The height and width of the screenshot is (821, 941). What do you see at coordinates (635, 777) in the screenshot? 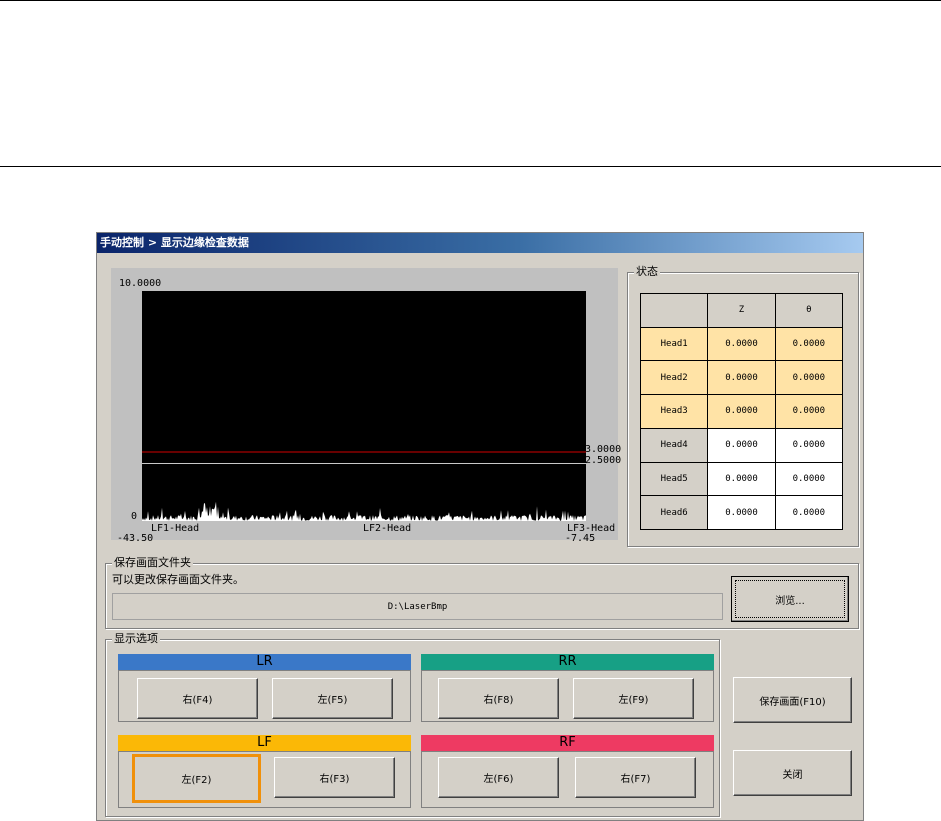
I see `rf-right-button: 右(F7)` at bounding box center [635, 777].